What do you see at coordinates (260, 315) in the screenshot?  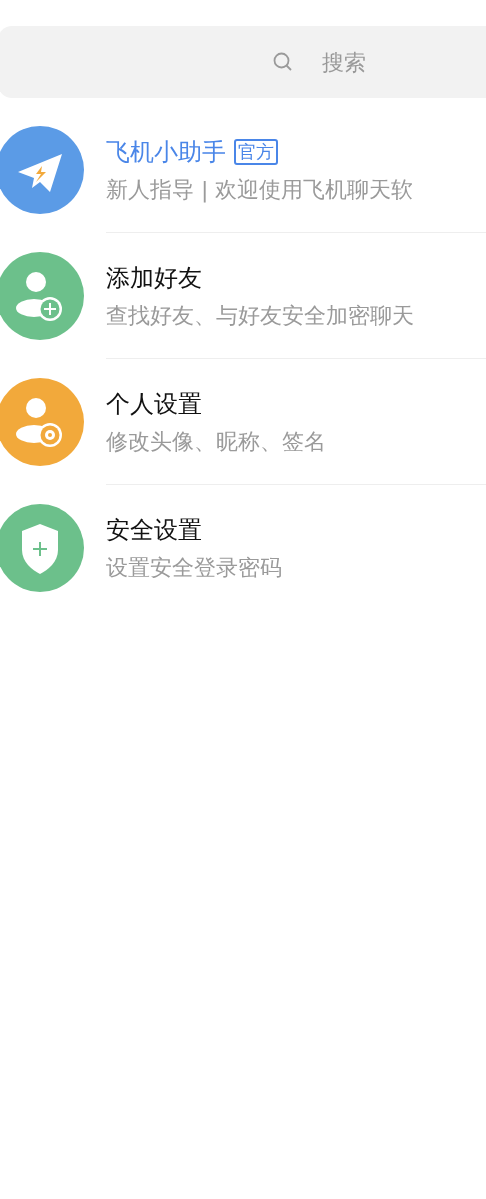 I see `contact-subtitle: 查找好友、与好友安全加密聊天` at bounding box center [260, 315].